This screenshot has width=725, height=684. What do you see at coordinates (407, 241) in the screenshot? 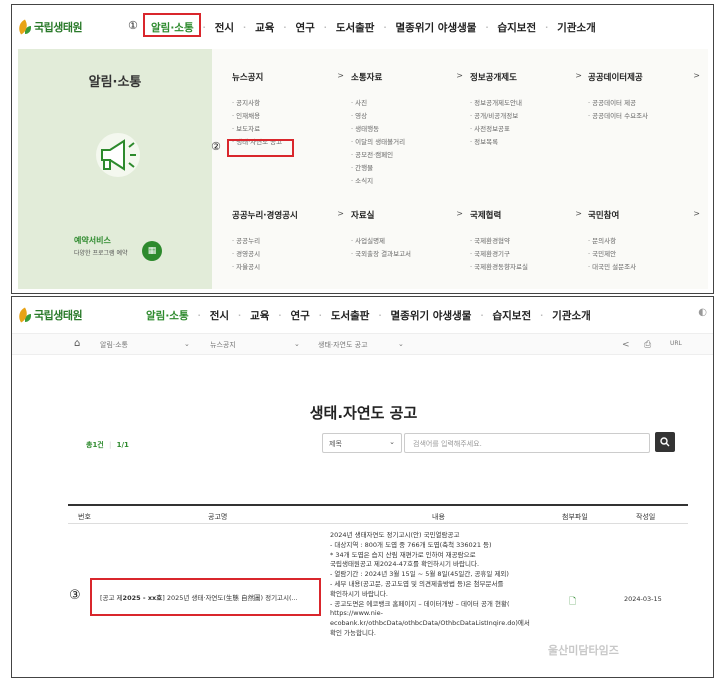
I see `menu-link: 사업실명제` at bounding box center [407, 241].